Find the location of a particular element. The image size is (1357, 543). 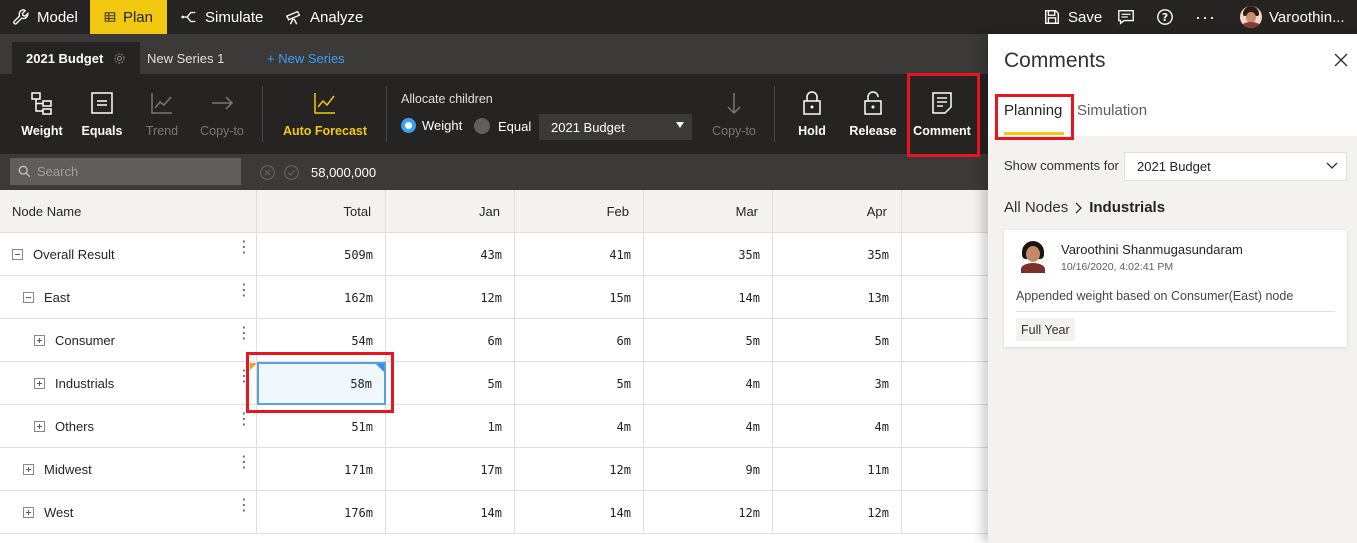

trend-button: Trend is located at coordinates (162, 114).